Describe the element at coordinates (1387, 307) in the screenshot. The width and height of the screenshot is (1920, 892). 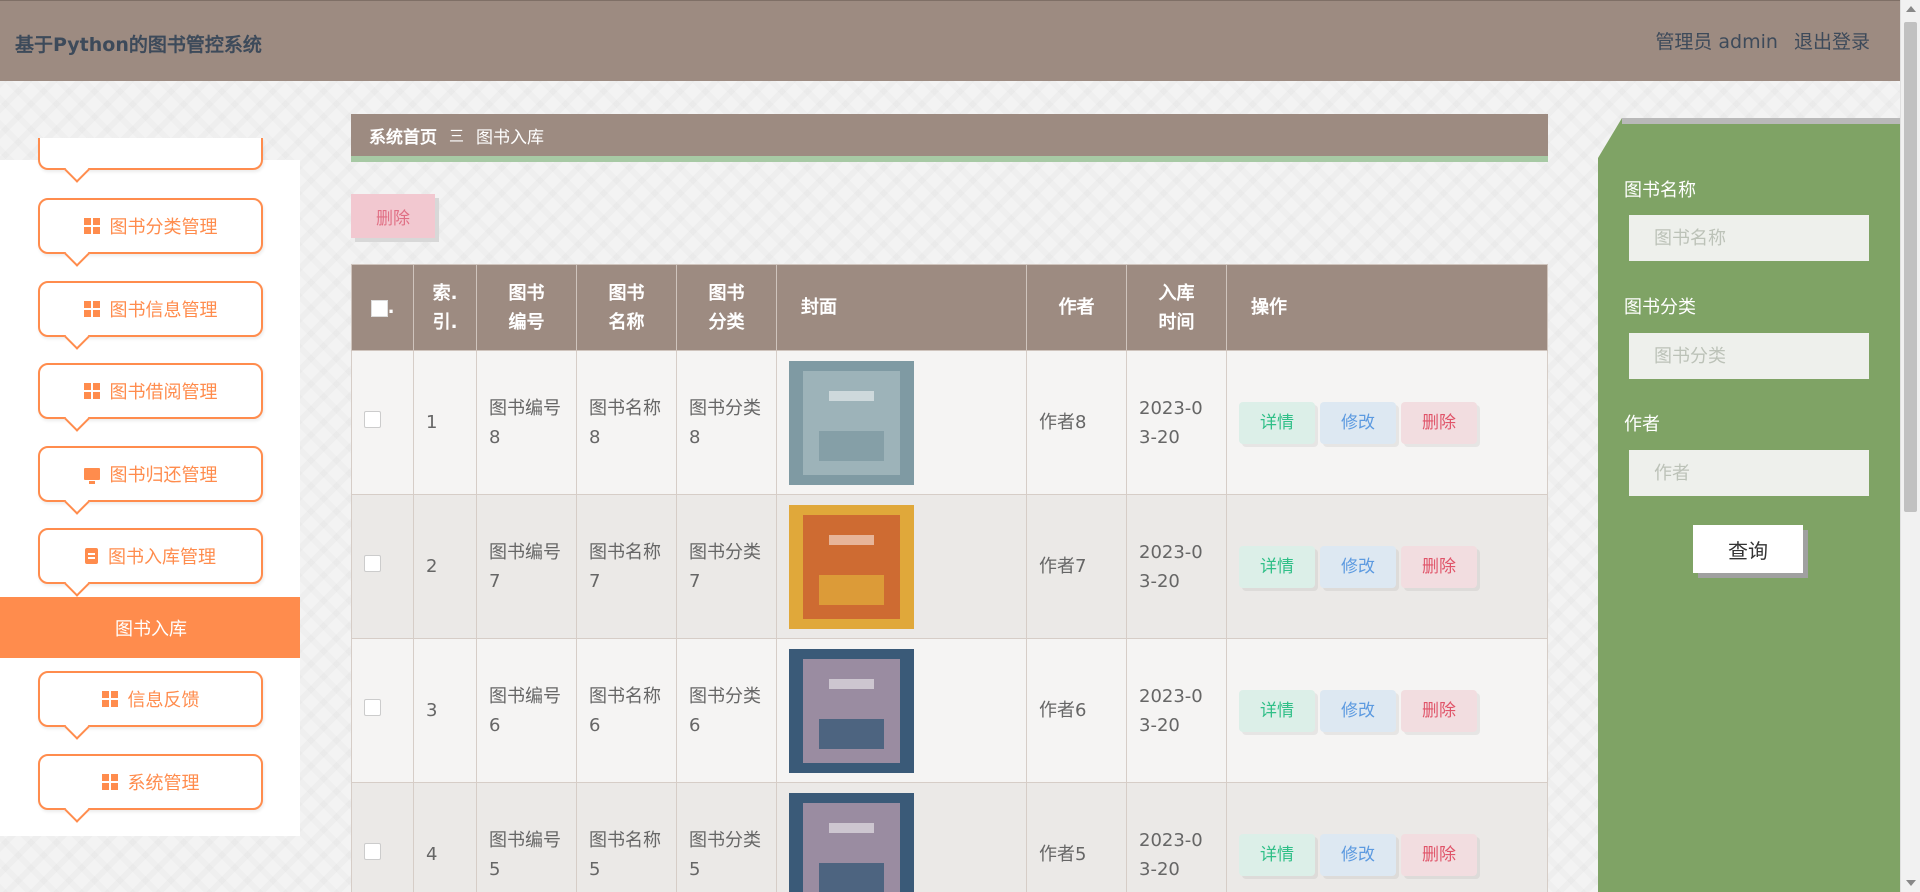
I see `header-ops: 操作` at that location.